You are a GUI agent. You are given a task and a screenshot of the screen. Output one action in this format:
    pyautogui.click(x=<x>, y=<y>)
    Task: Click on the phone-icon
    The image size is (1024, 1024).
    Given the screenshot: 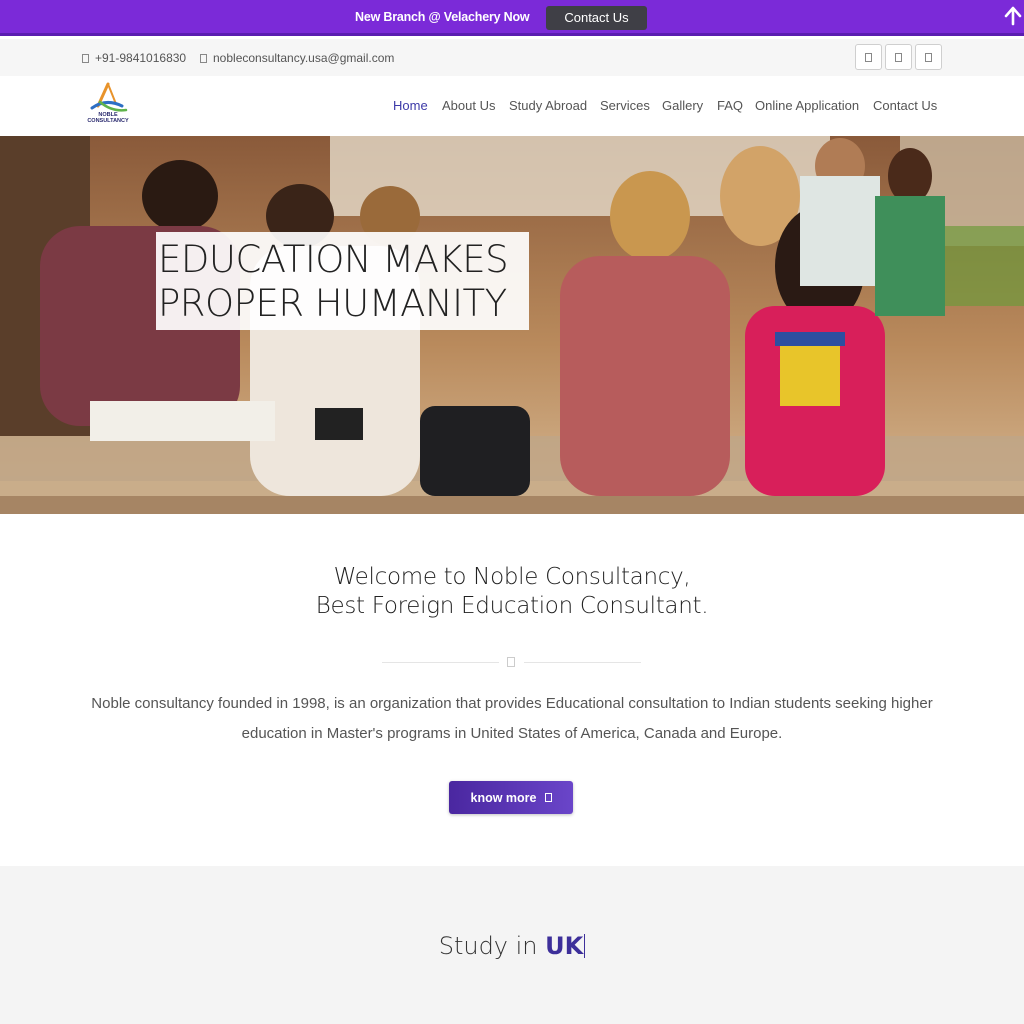 What is the action you would take?
    pyautogui.click(x=85, y=58)
    